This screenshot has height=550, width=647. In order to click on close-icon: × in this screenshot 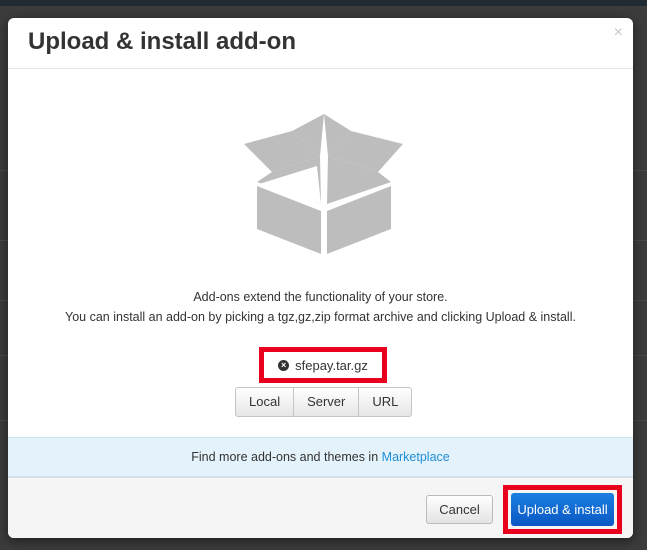, I will do `click(618, 33)`.